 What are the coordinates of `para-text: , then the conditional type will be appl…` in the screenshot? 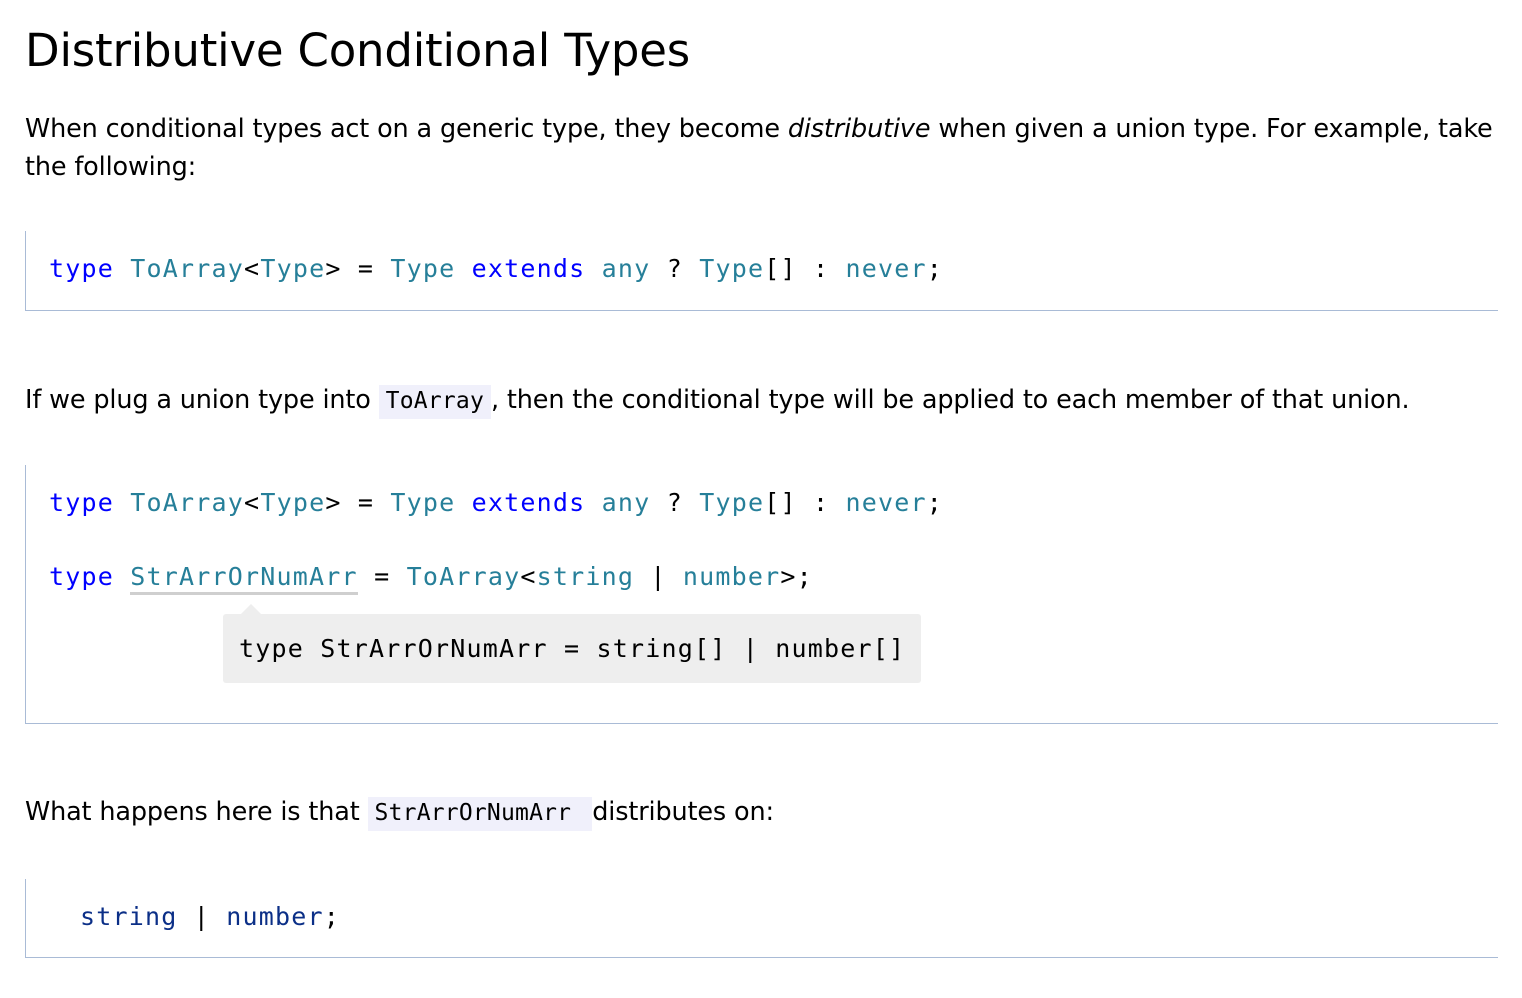 It's located at (950, 400).